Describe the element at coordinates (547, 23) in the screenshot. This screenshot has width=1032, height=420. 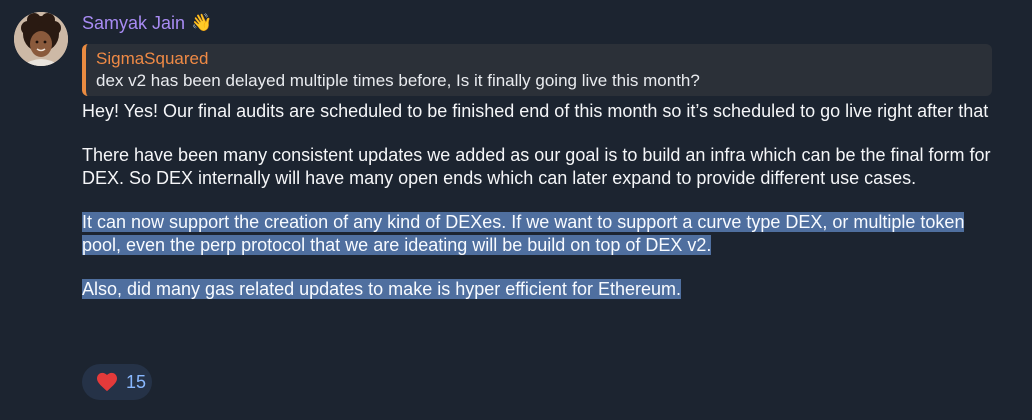
I see `sender-header: Samyak Jain 👋` at that location.